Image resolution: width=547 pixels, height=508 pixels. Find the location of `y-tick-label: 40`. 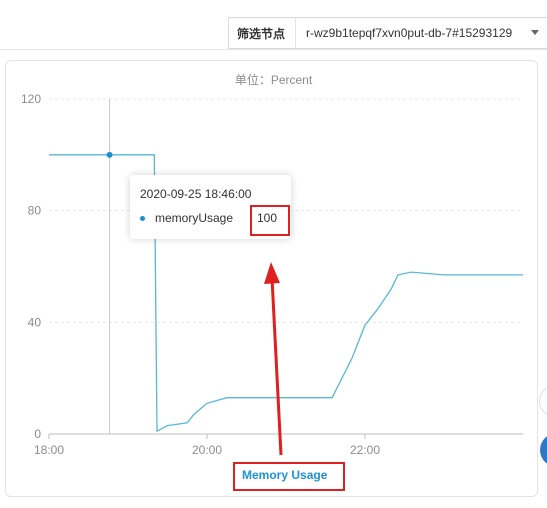

y-tick-label: 40 is located at coordinates (35, 322).